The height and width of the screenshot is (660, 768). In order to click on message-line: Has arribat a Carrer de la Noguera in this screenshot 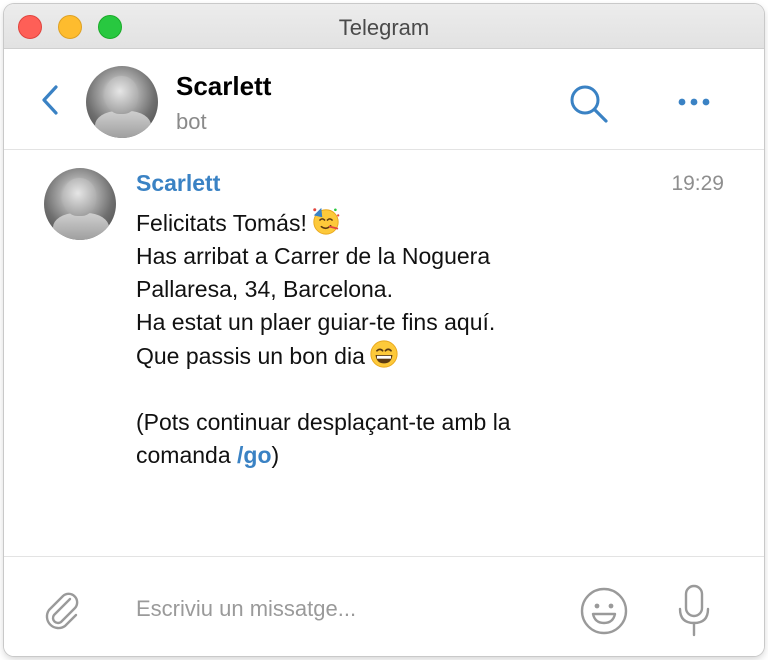, I will do `click(313, 256)`.